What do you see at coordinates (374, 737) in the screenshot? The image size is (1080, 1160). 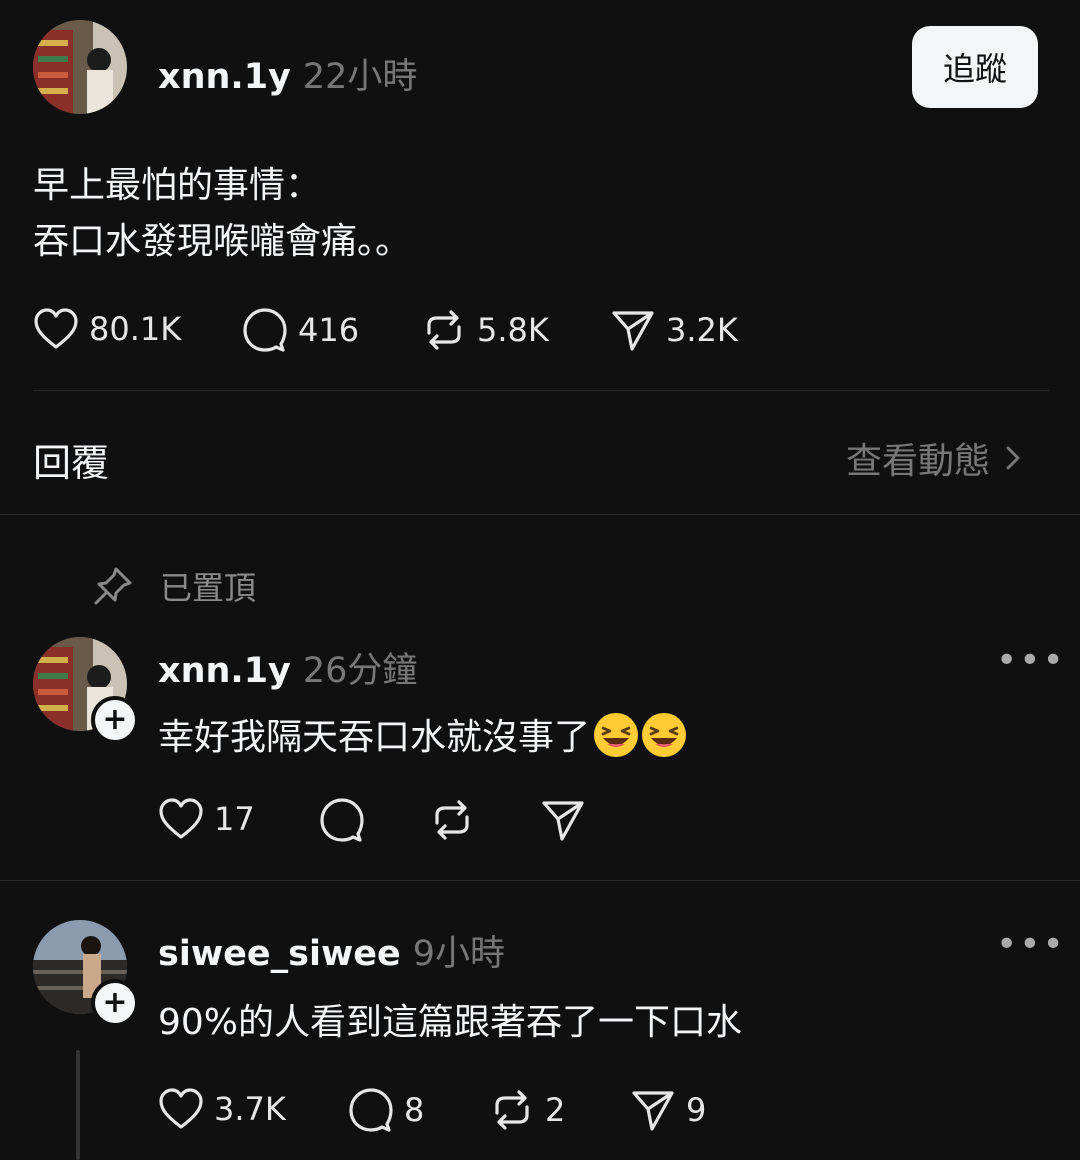 I see `comment-text: 幸好我隔天吞口水就沒事了` at bounding box center [374, 737].